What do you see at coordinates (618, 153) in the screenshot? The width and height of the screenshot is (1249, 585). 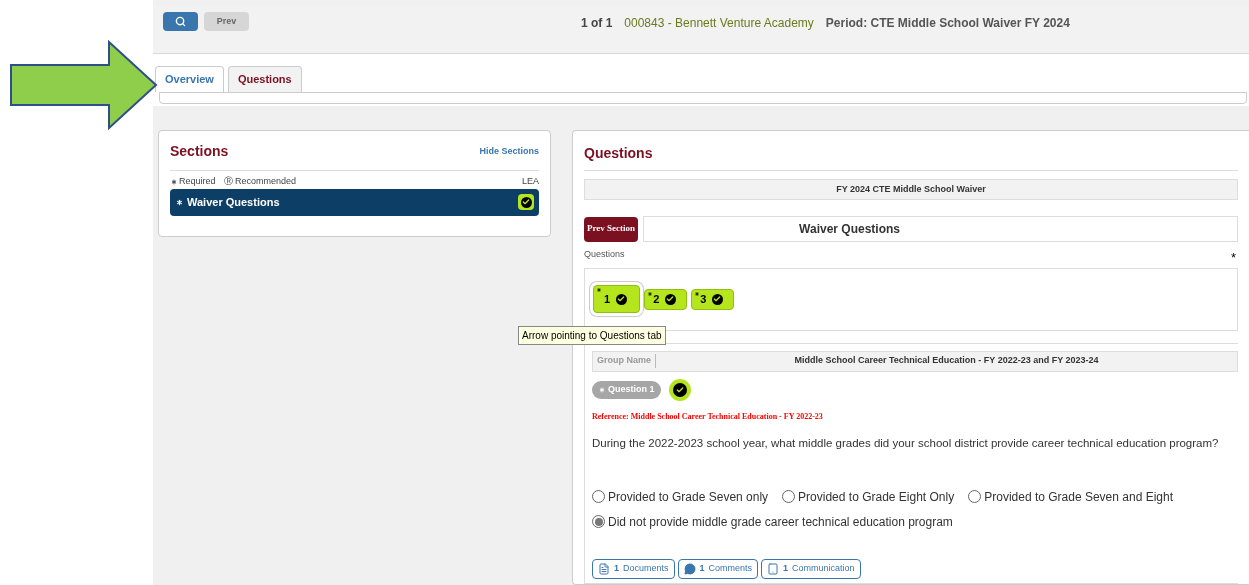 I see `questions-title: Questions` at bounding box center [618, 153].